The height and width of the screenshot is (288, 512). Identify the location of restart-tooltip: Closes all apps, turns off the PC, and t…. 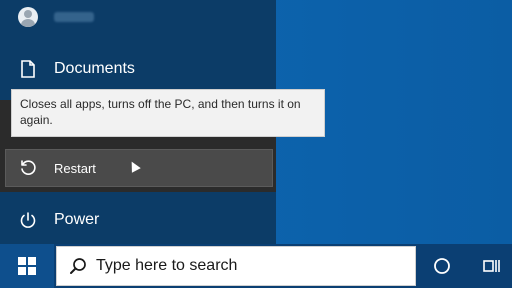
(168, 113).